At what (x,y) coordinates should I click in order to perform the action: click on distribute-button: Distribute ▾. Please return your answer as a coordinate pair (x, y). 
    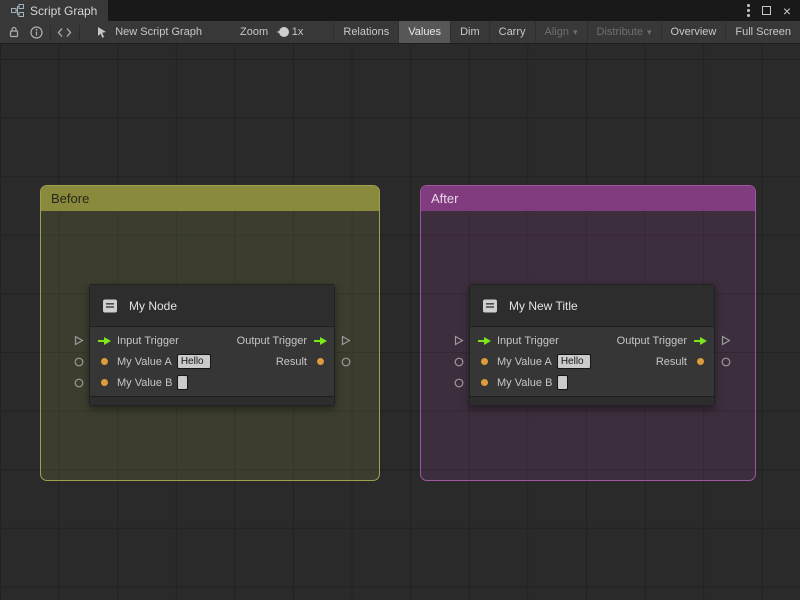
    Looking at the image, I should click on (623, 32).